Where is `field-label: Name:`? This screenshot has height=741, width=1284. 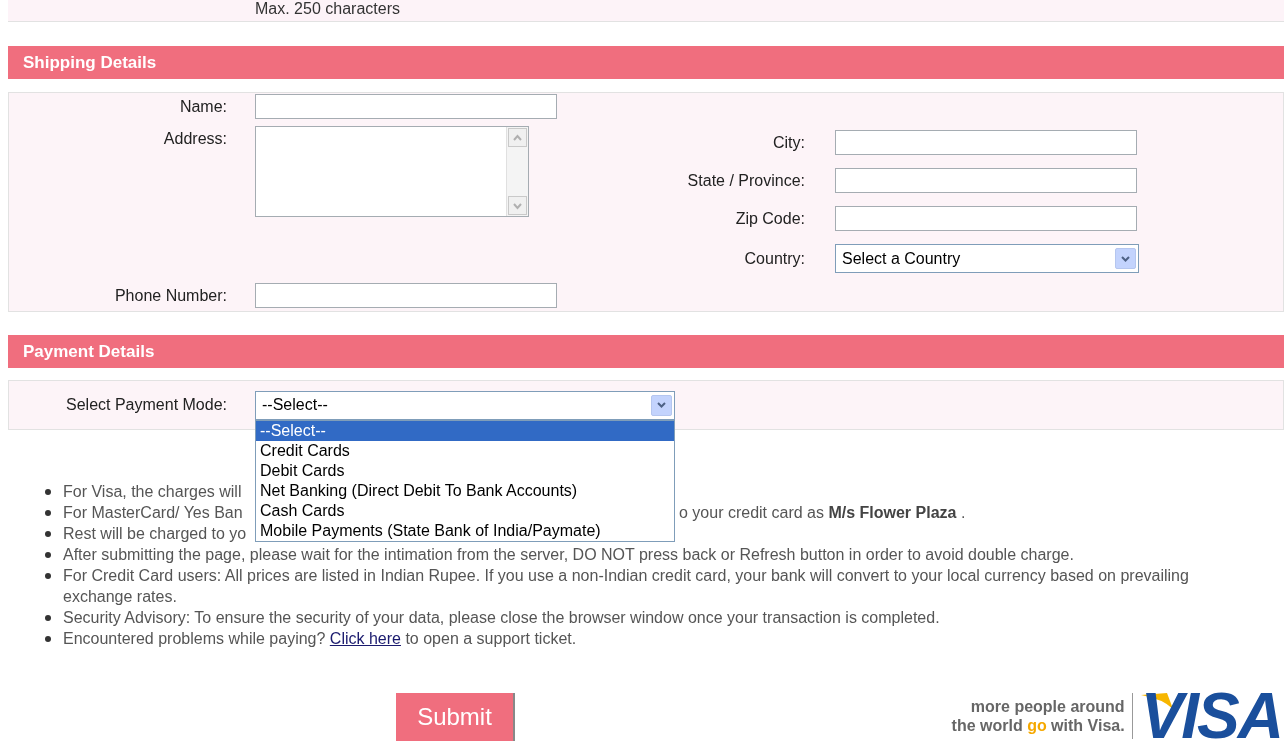
field-label: Name: is located at coordinates (202, 107).